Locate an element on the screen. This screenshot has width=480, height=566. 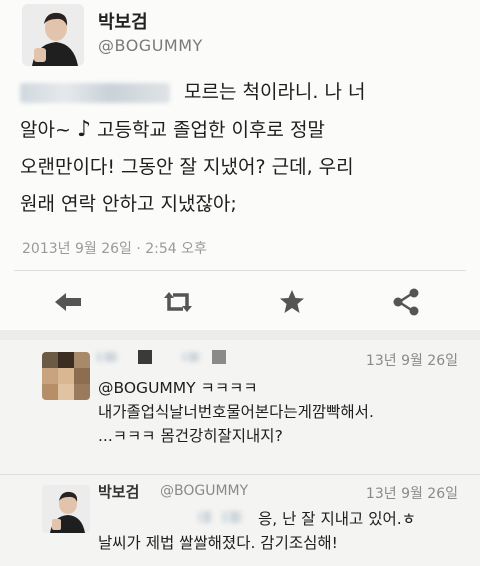
star-icon is located at coordinates (292, 301).